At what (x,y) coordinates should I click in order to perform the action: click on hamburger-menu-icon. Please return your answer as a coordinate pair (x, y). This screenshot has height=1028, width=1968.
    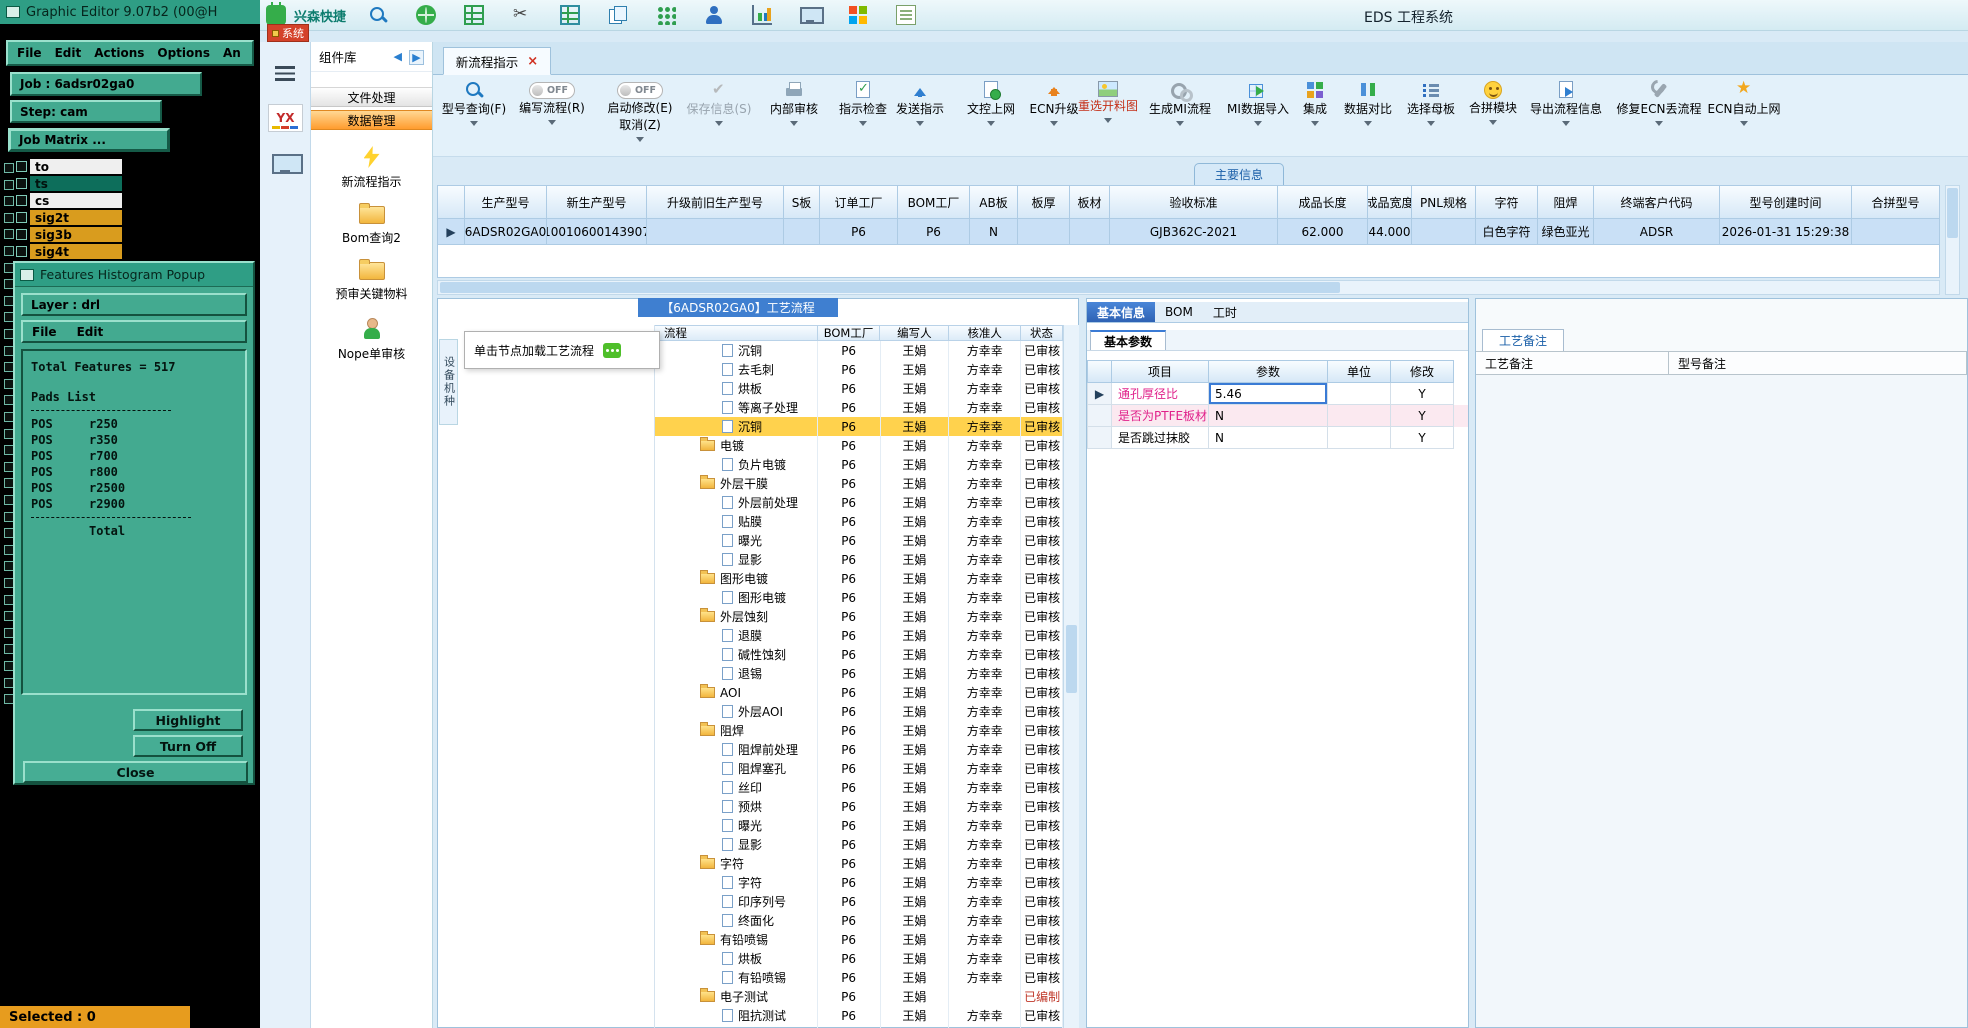
    Looking at the image, I should click on (285, 73).